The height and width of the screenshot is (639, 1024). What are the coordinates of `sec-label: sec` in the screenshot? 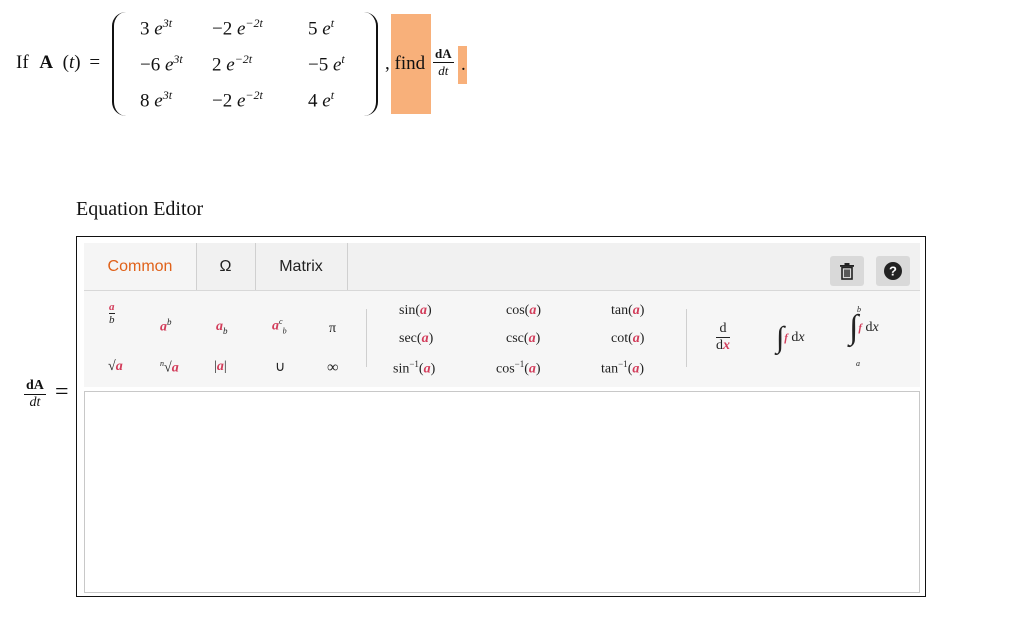 It's located at (408, 338).